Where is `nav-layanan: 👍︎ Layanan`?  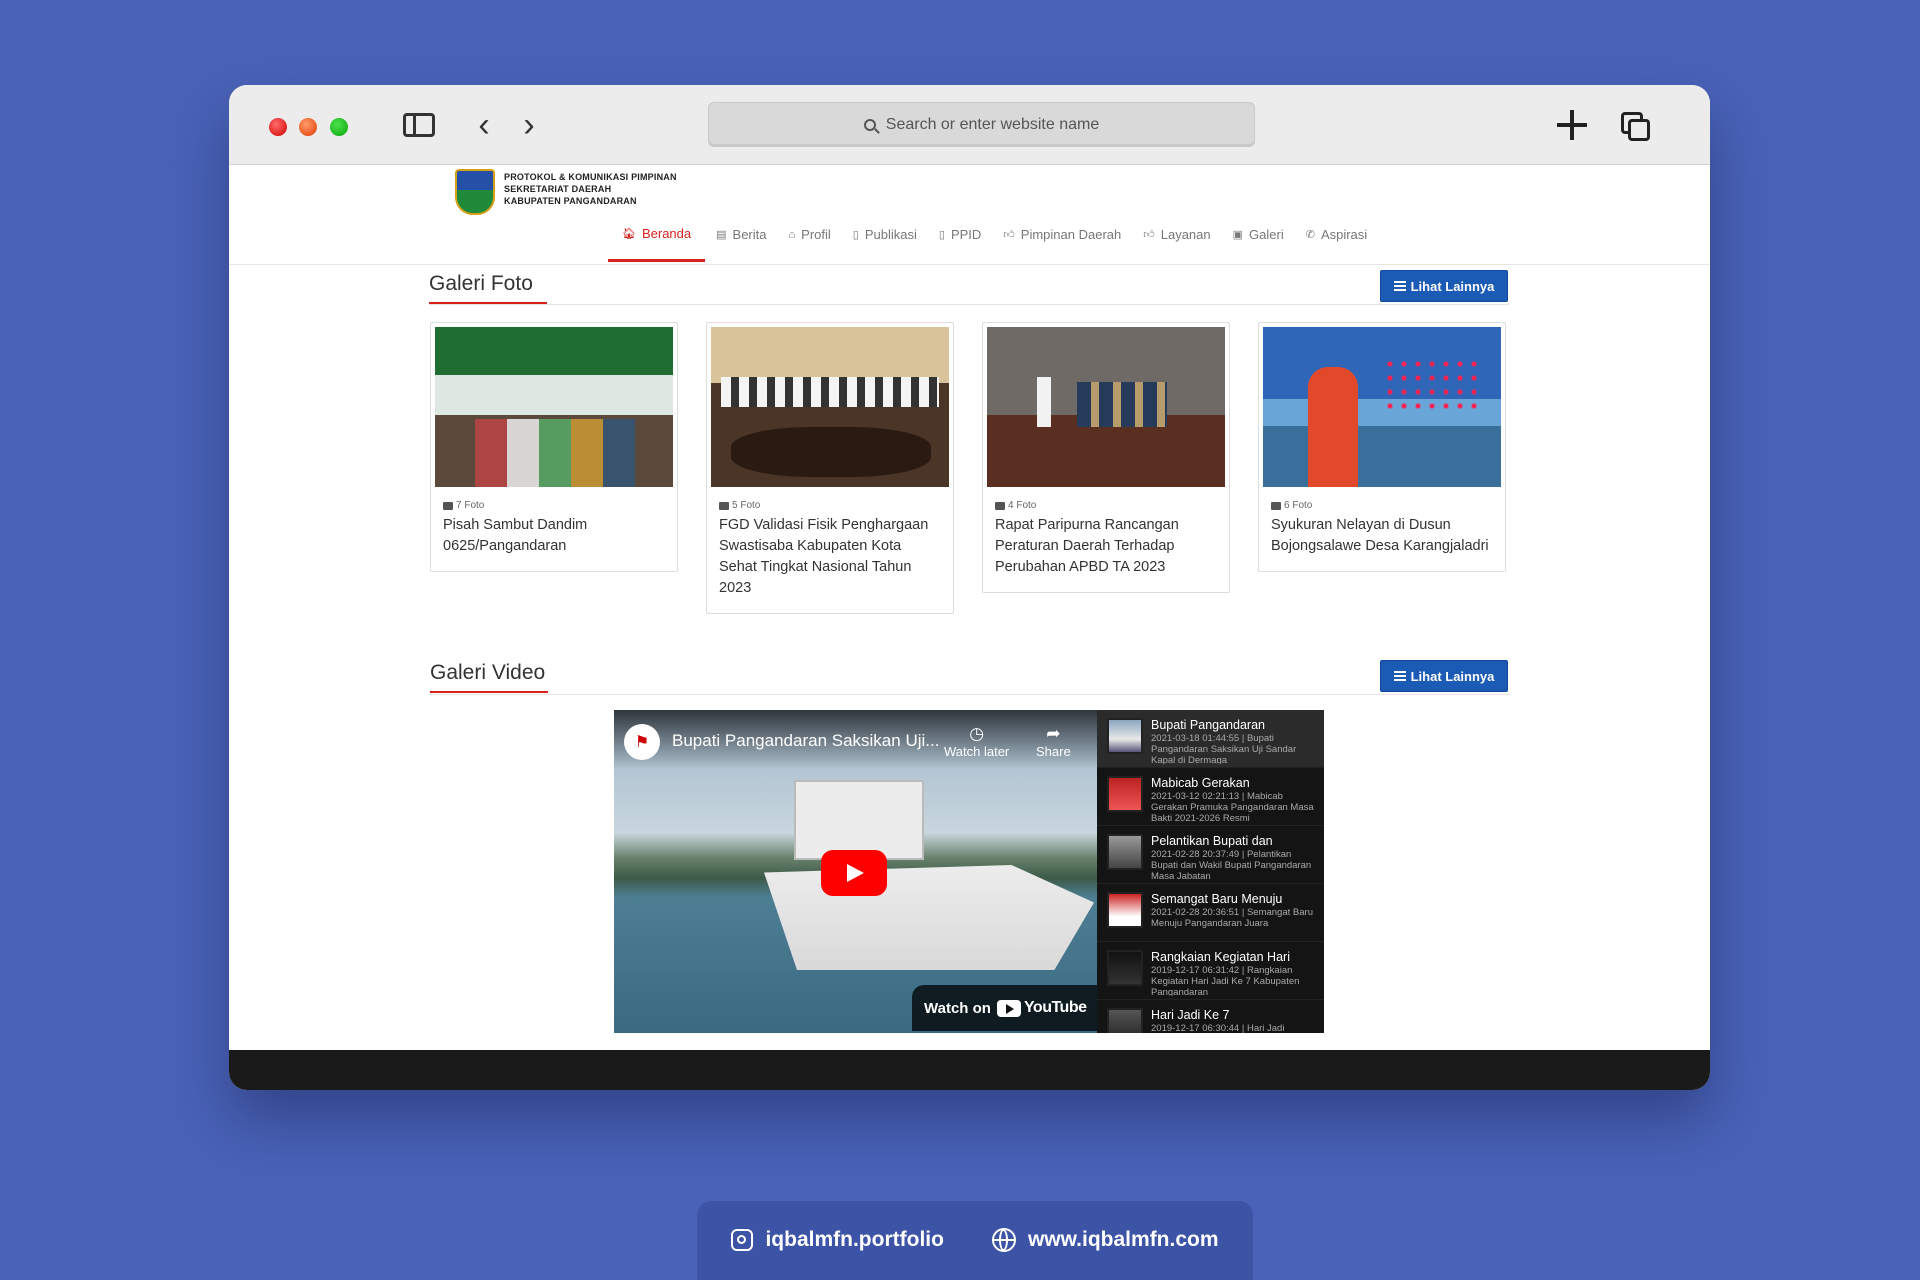
nav-layanan: 👍︎ Layanan is located at coordinates (1176, 234).